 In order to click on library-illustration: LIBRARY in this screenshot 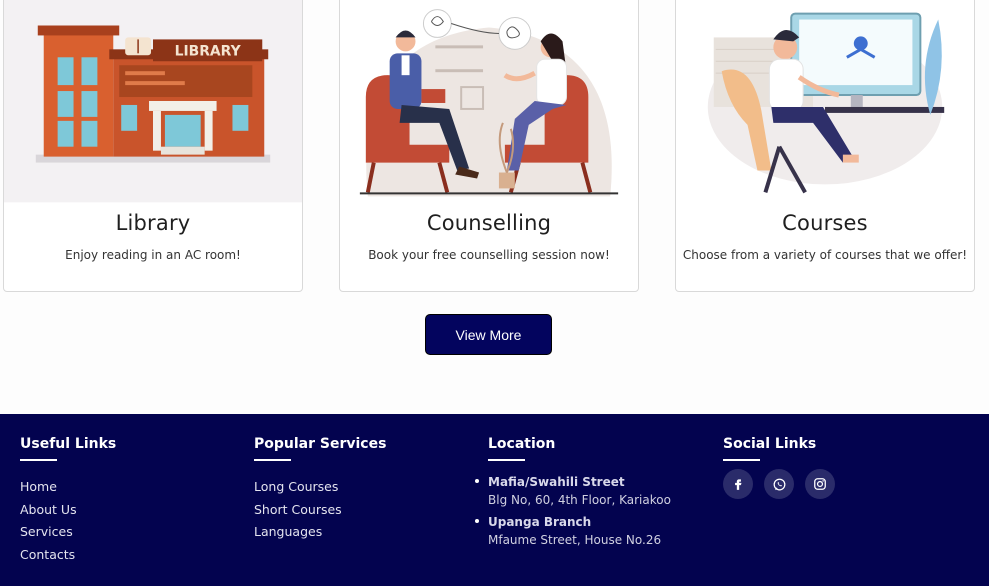, I will do `click(153, 101)`.